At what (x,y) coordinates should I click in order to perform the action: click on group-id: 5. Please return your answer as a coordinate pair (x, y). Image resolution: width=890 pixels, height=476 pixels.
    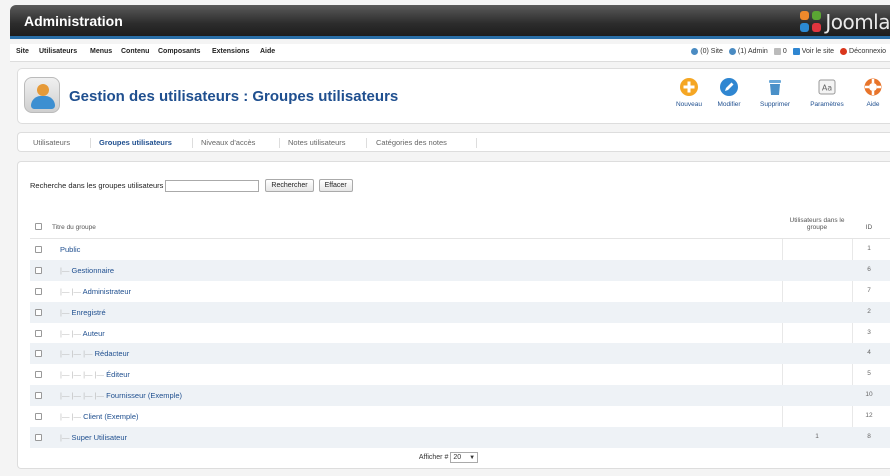
    Looking at the image, I should click on (869, 374).